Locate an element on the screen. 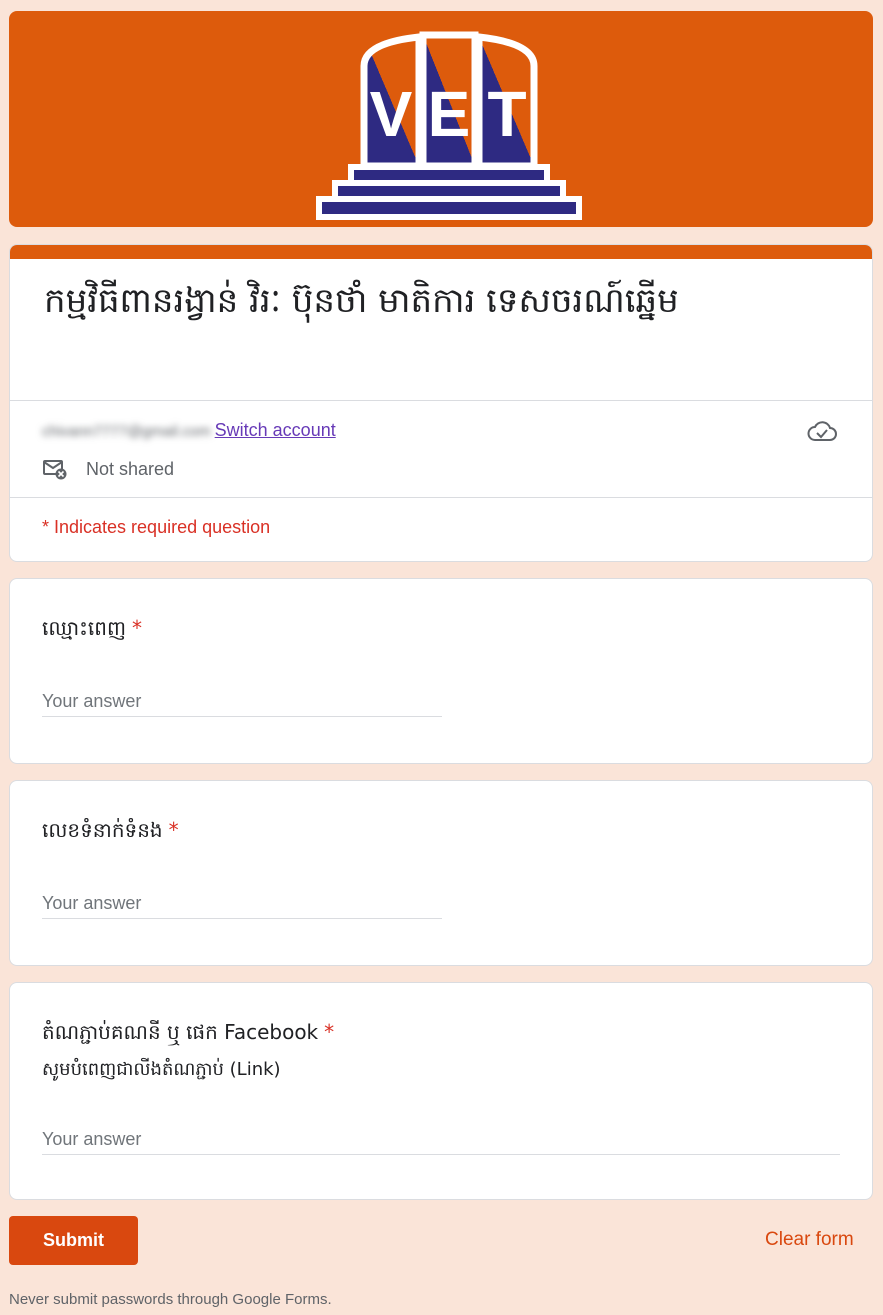 The image size is (883, 1315). full-name-input is located at coordinates (242, 702).